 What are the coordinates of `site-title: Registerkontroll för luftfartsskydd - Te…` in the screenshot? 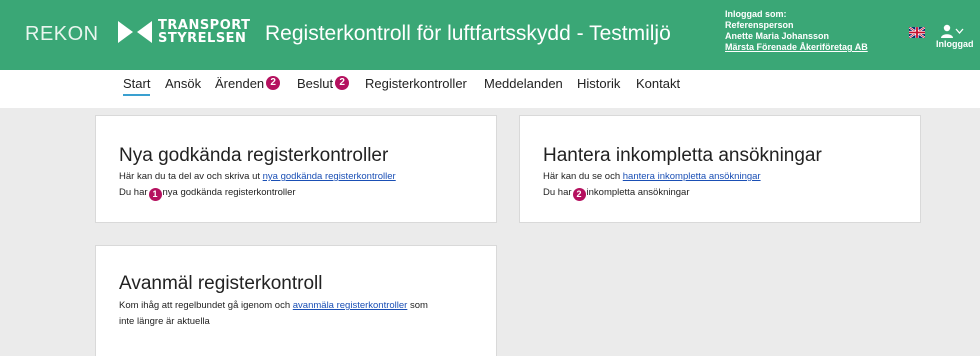 It's located at (468, 33).